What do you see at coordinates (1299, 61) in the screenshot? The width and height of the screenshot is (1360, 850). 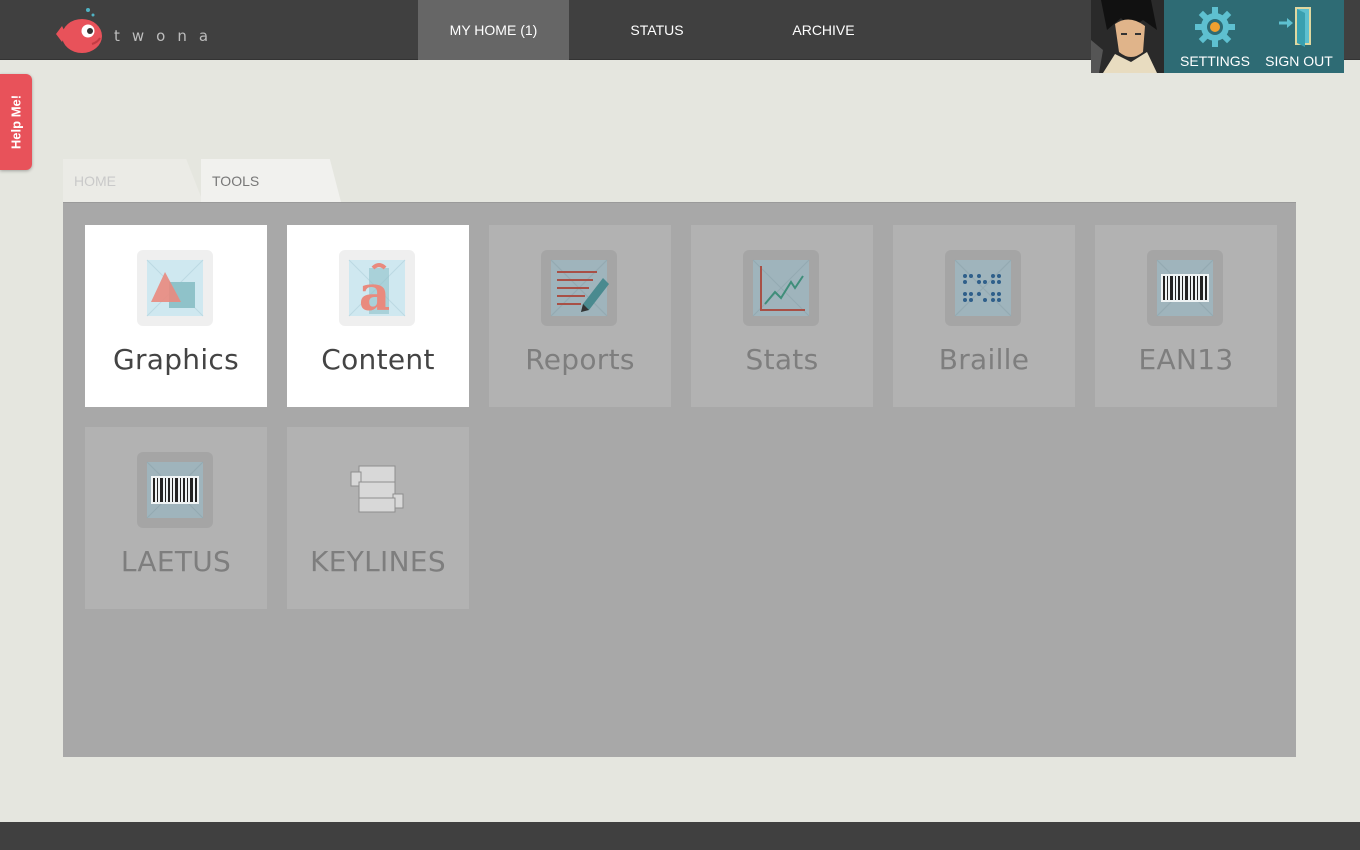 I see `sign-out-label: SIGN OUT` at bounding box center [1299, 61].